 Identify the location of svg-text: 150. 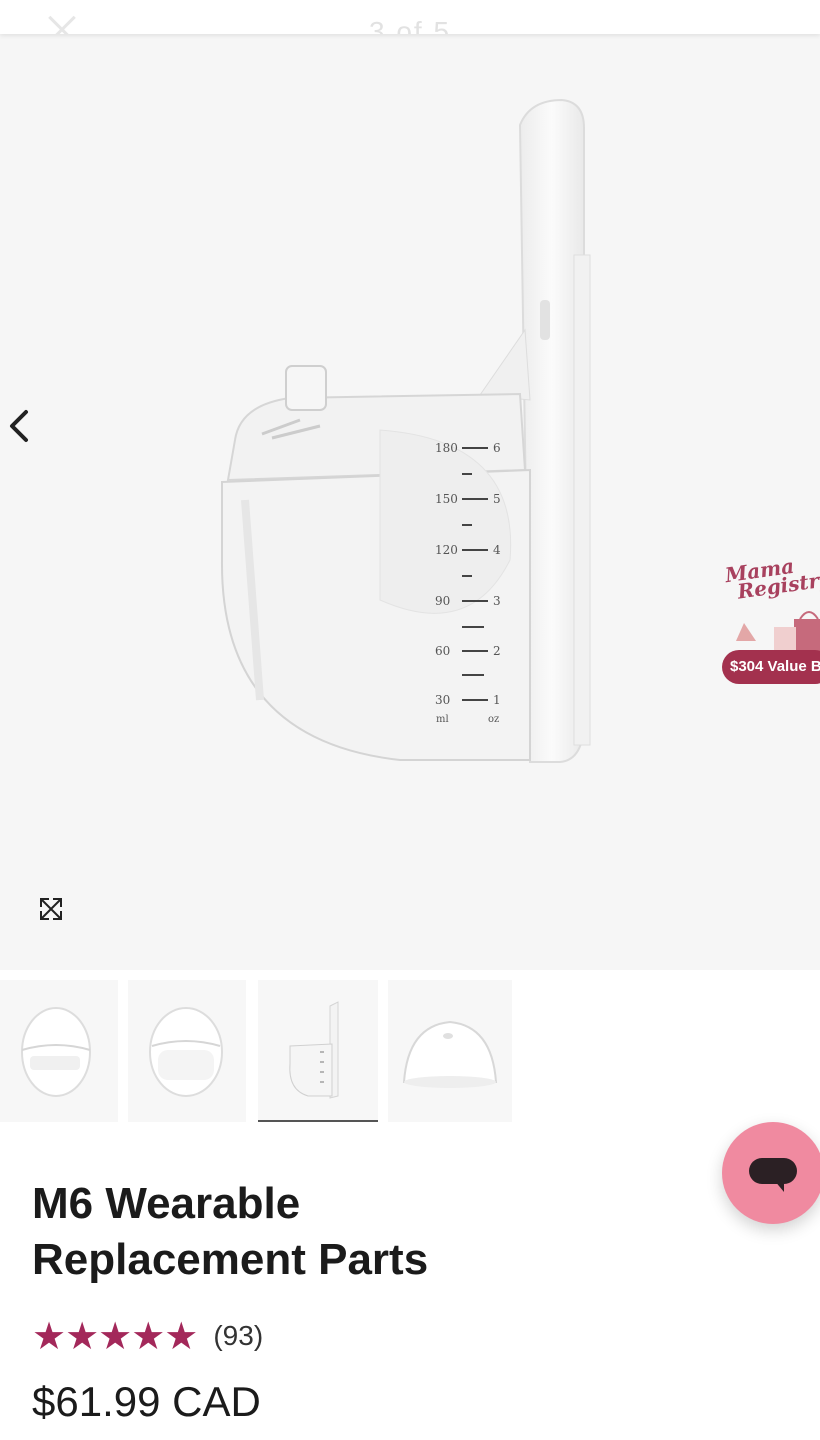
(446, 499).